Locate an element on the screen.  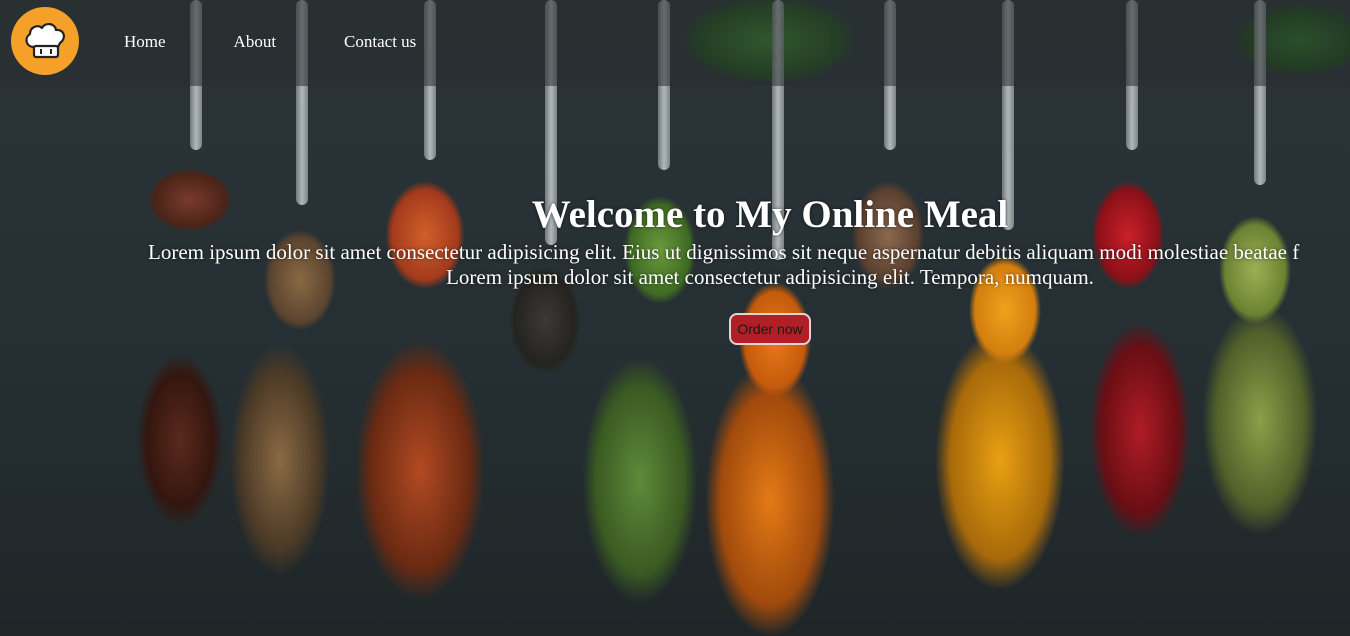
nav-links: Home About Contact us is located at coordinates (304, 42).